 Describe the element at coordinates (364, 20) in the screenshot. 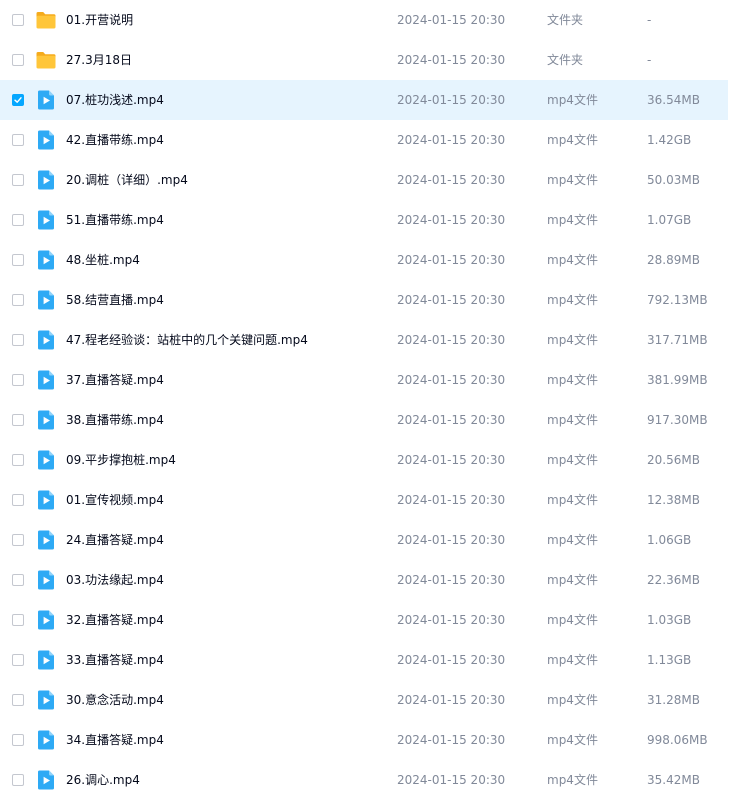

I see `file-row: 01.开营说明 2024-01-15 20:30 文件夹 -` at that location.